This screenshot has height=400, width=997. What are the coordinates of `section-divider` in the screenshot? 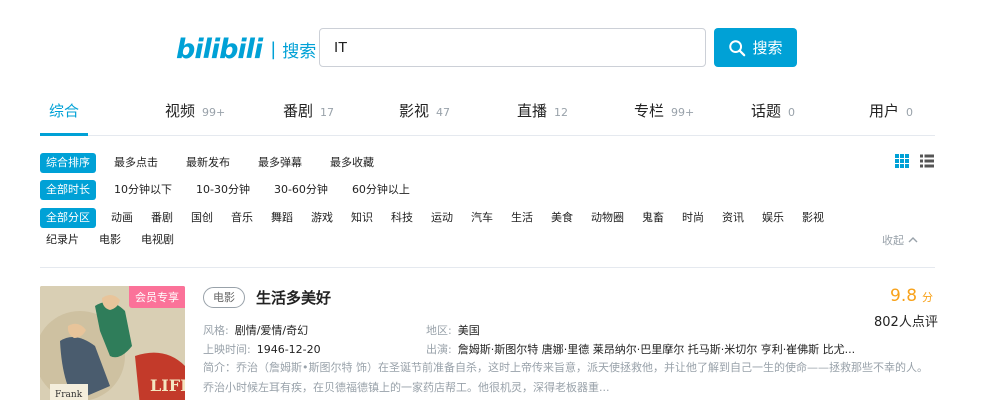 It's located at (487, 267).